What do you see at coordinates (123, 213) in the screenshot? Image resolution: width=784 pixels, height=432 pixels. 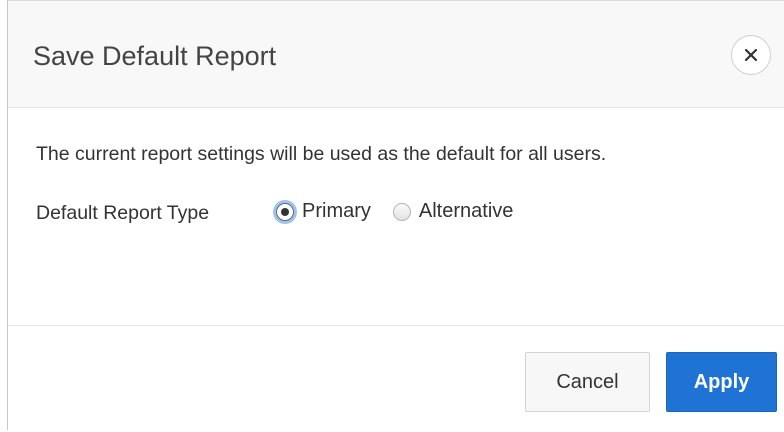 I see `report-type-label: Default Report Type` at bounding box center [123, 213].